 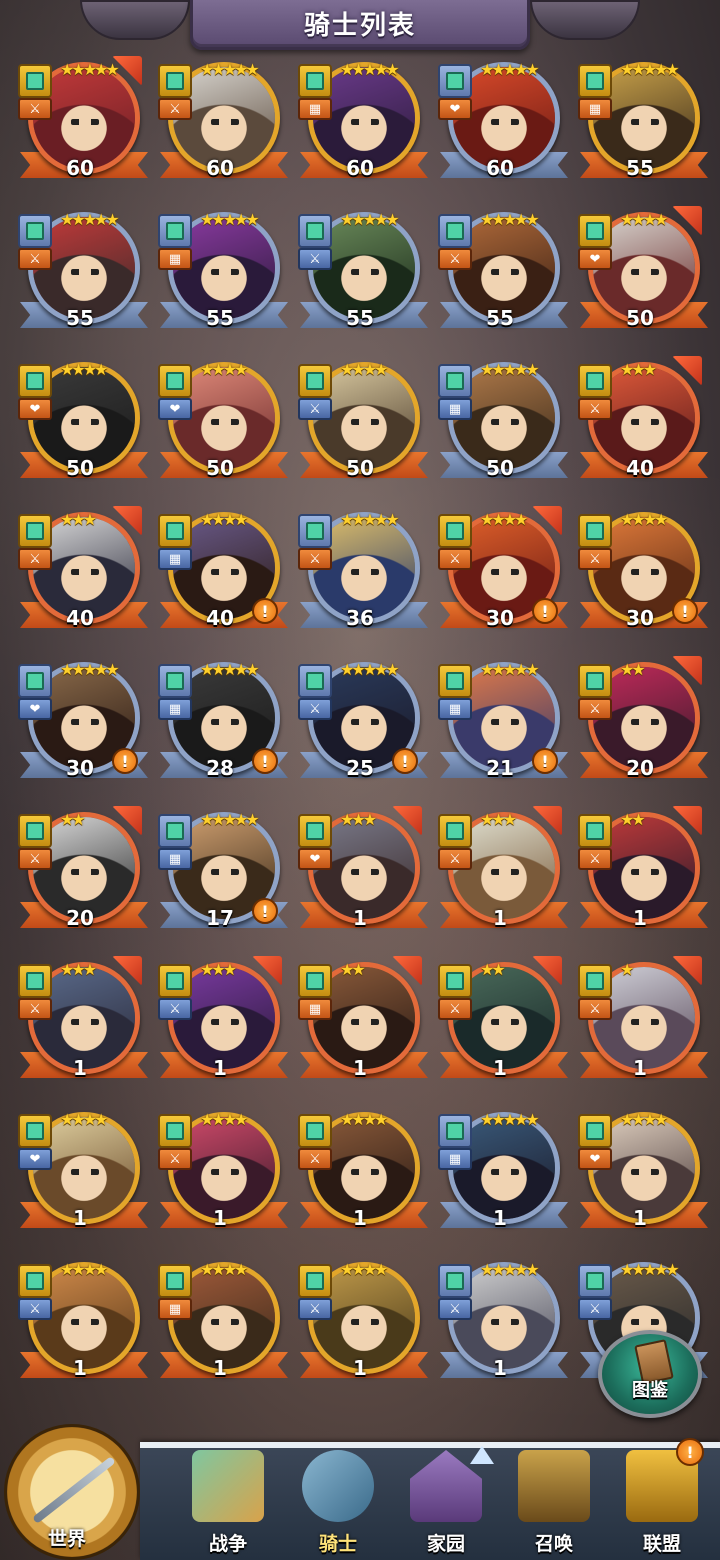 What do you see at coordinates (360, 1026) in the screenshot?
I see `knight-card: ★★ ▦ 1` at bounding box center [360, 1026].